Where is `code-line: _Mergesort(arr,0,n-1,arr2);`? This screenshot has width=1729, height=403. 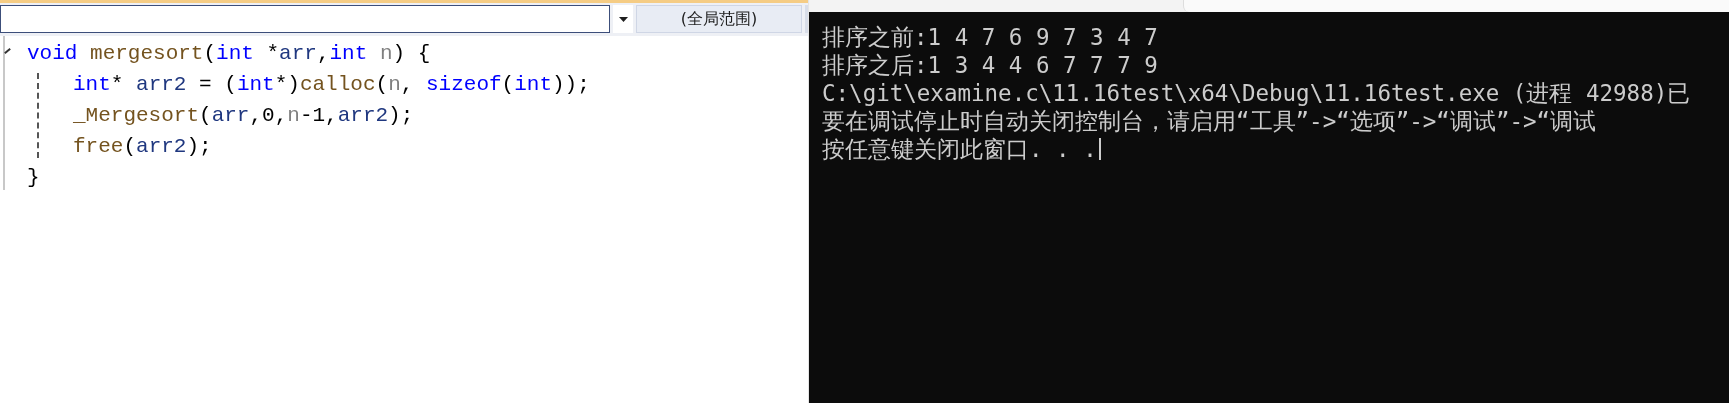 code-line: _Mergesort(arr,0,n-1,arr2); is located at coordinates (243, 115).